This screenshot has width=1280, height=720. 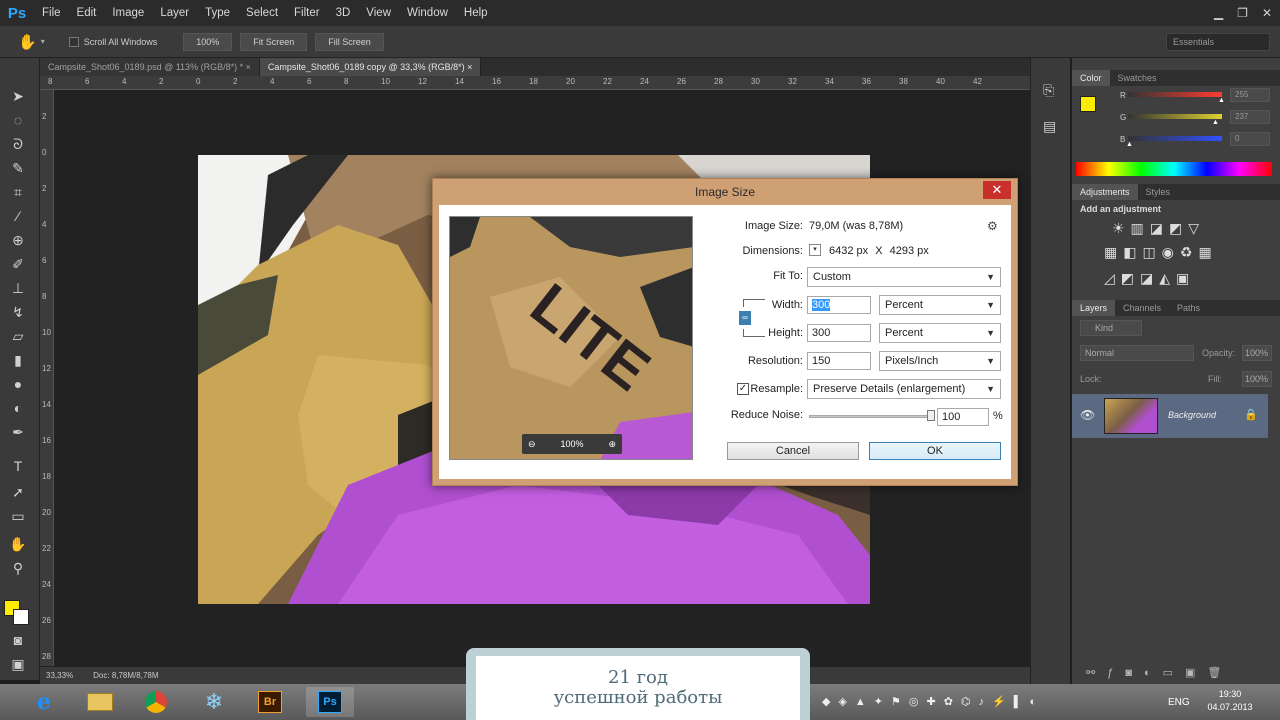 I want to click on marquee-tool-icon: ◌, so click(x=18, y=120).